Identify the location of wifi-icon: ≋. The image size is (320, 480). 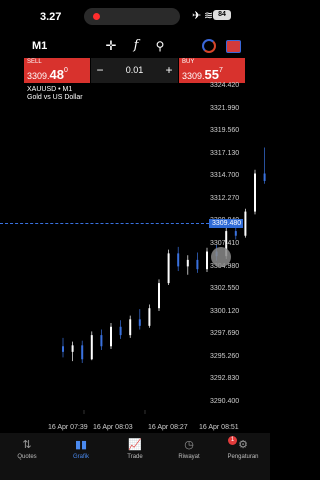
(209, 16).